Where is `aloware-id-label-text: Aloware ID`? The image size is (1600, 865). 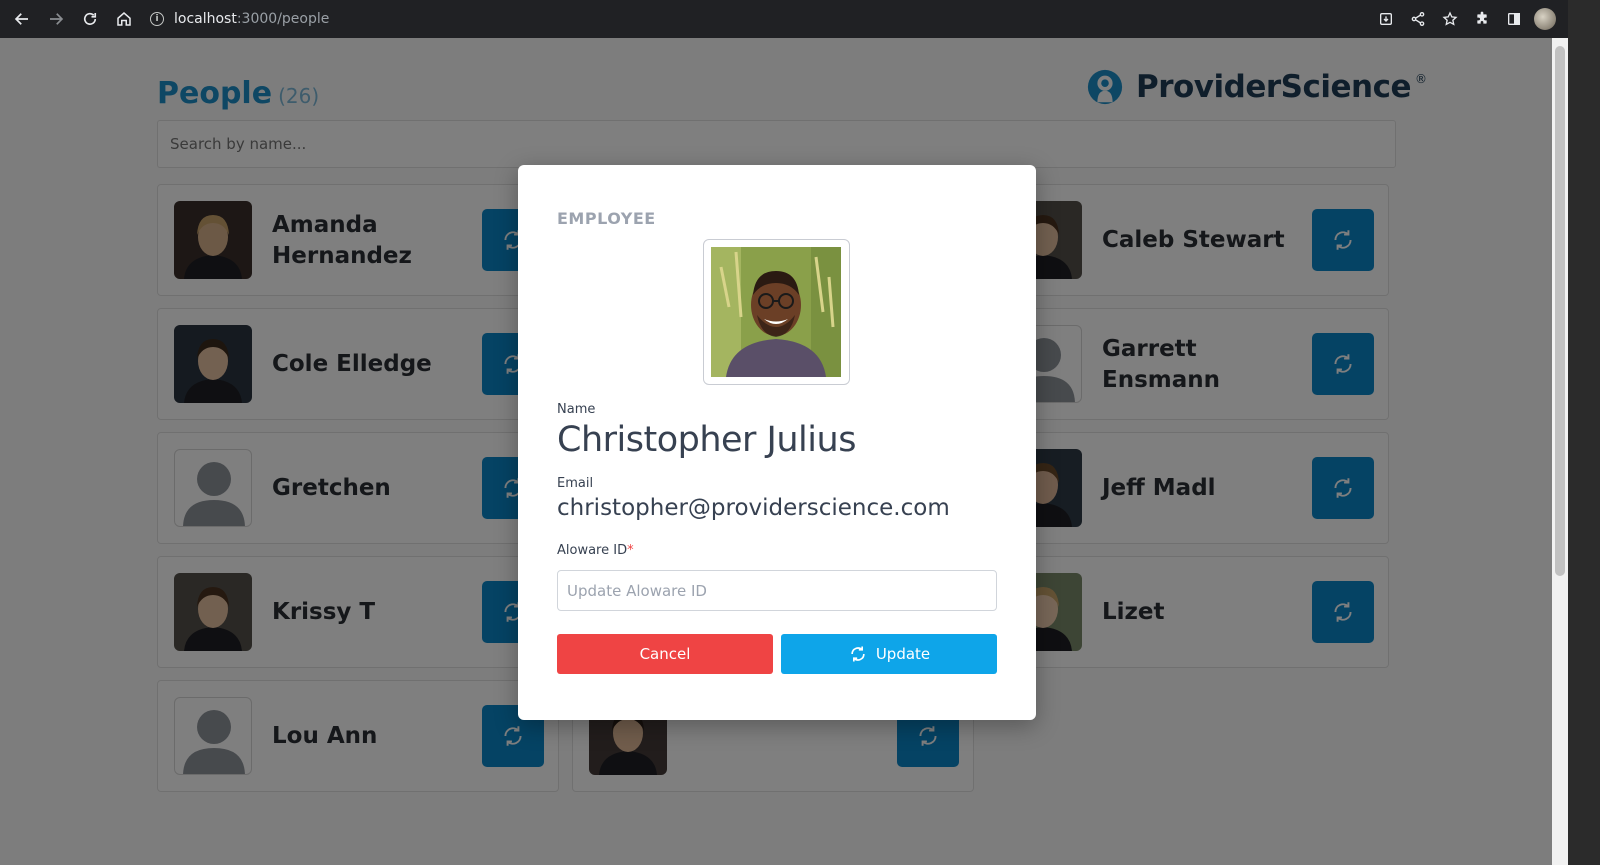
aloware-id-label-text: Aloware ID is located at coordinates (592, 550).